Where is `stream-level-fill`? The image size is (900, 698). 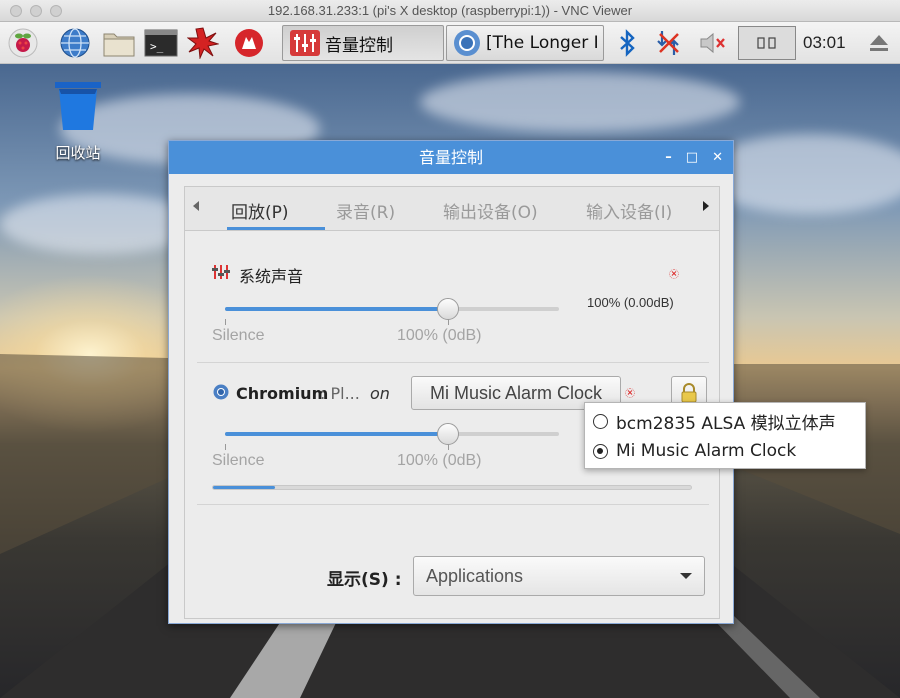 stream-level-fill is located at coordinates (244, 487).